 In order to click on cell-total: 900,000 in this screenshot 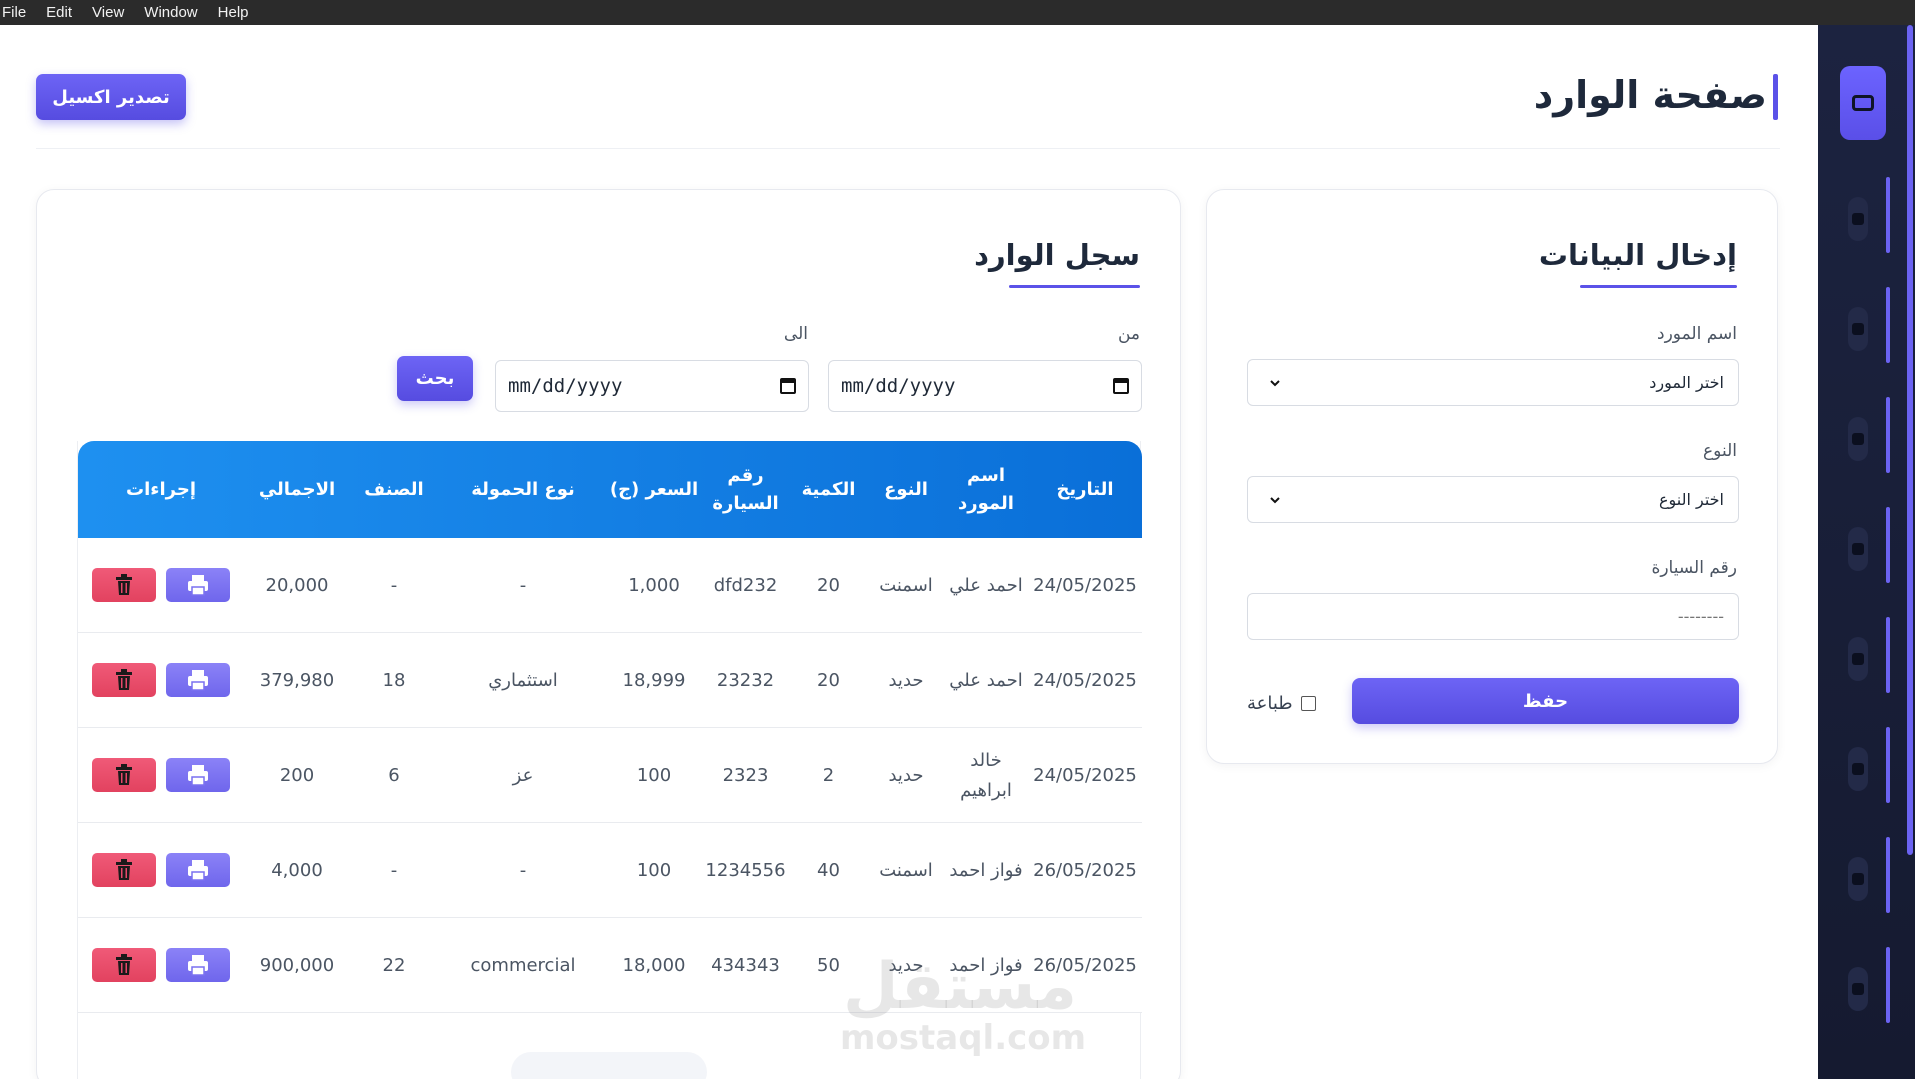, I will do `click(297, 965)`.